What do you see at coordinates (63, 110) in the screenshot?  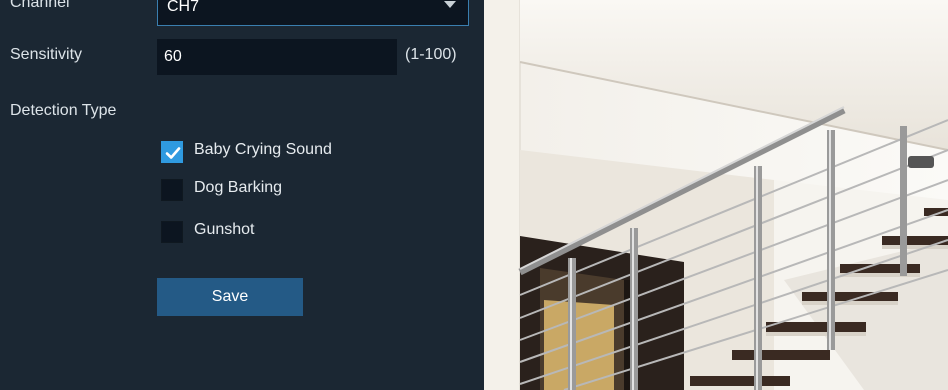 I see `detection-type-label: Detection Type` at bounding box center [63, 110].